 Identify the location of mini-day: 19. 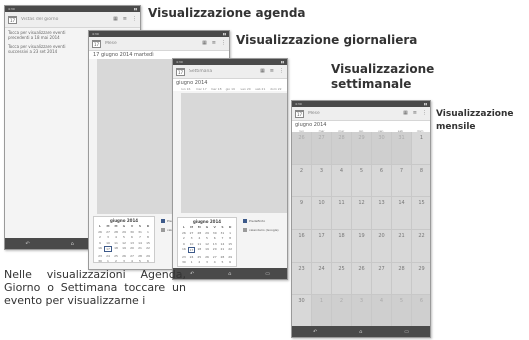
(207, 250).